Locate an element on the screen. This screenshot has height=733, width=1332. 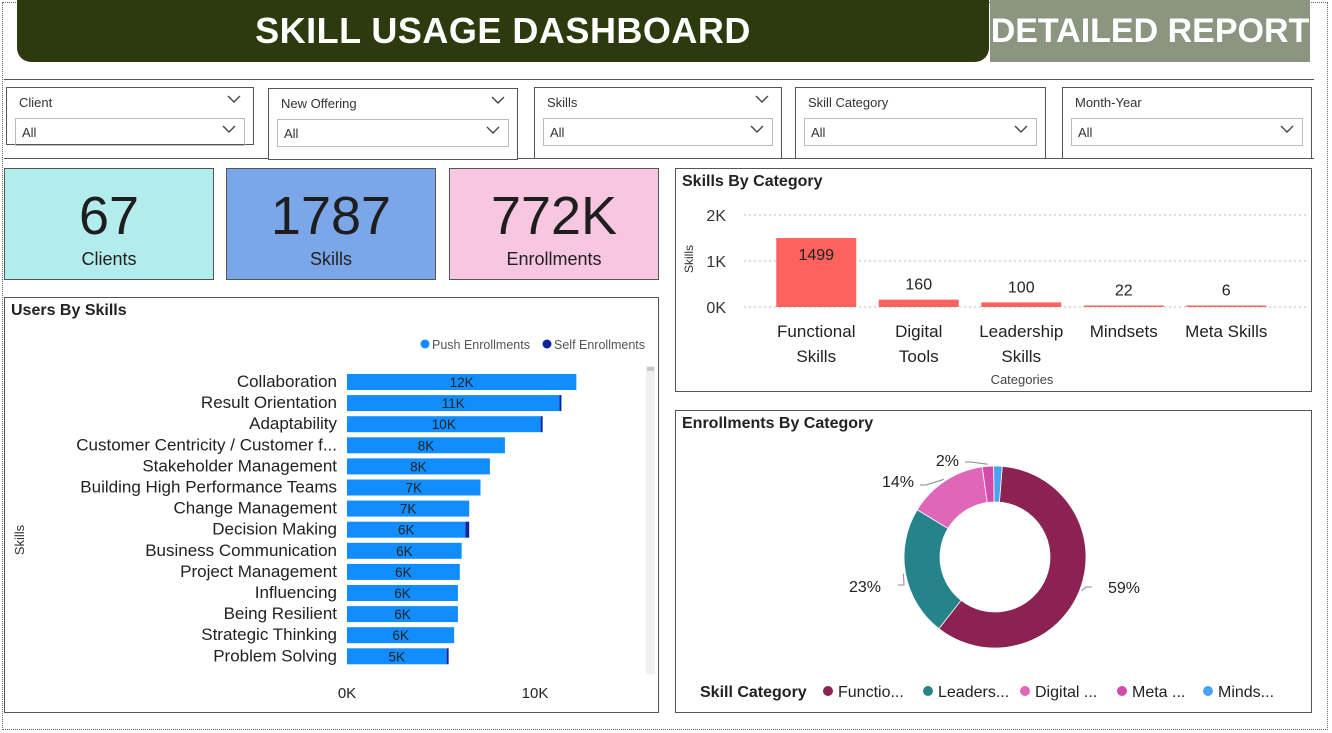
slice-label: 23% is located at coordinates (865, 587).